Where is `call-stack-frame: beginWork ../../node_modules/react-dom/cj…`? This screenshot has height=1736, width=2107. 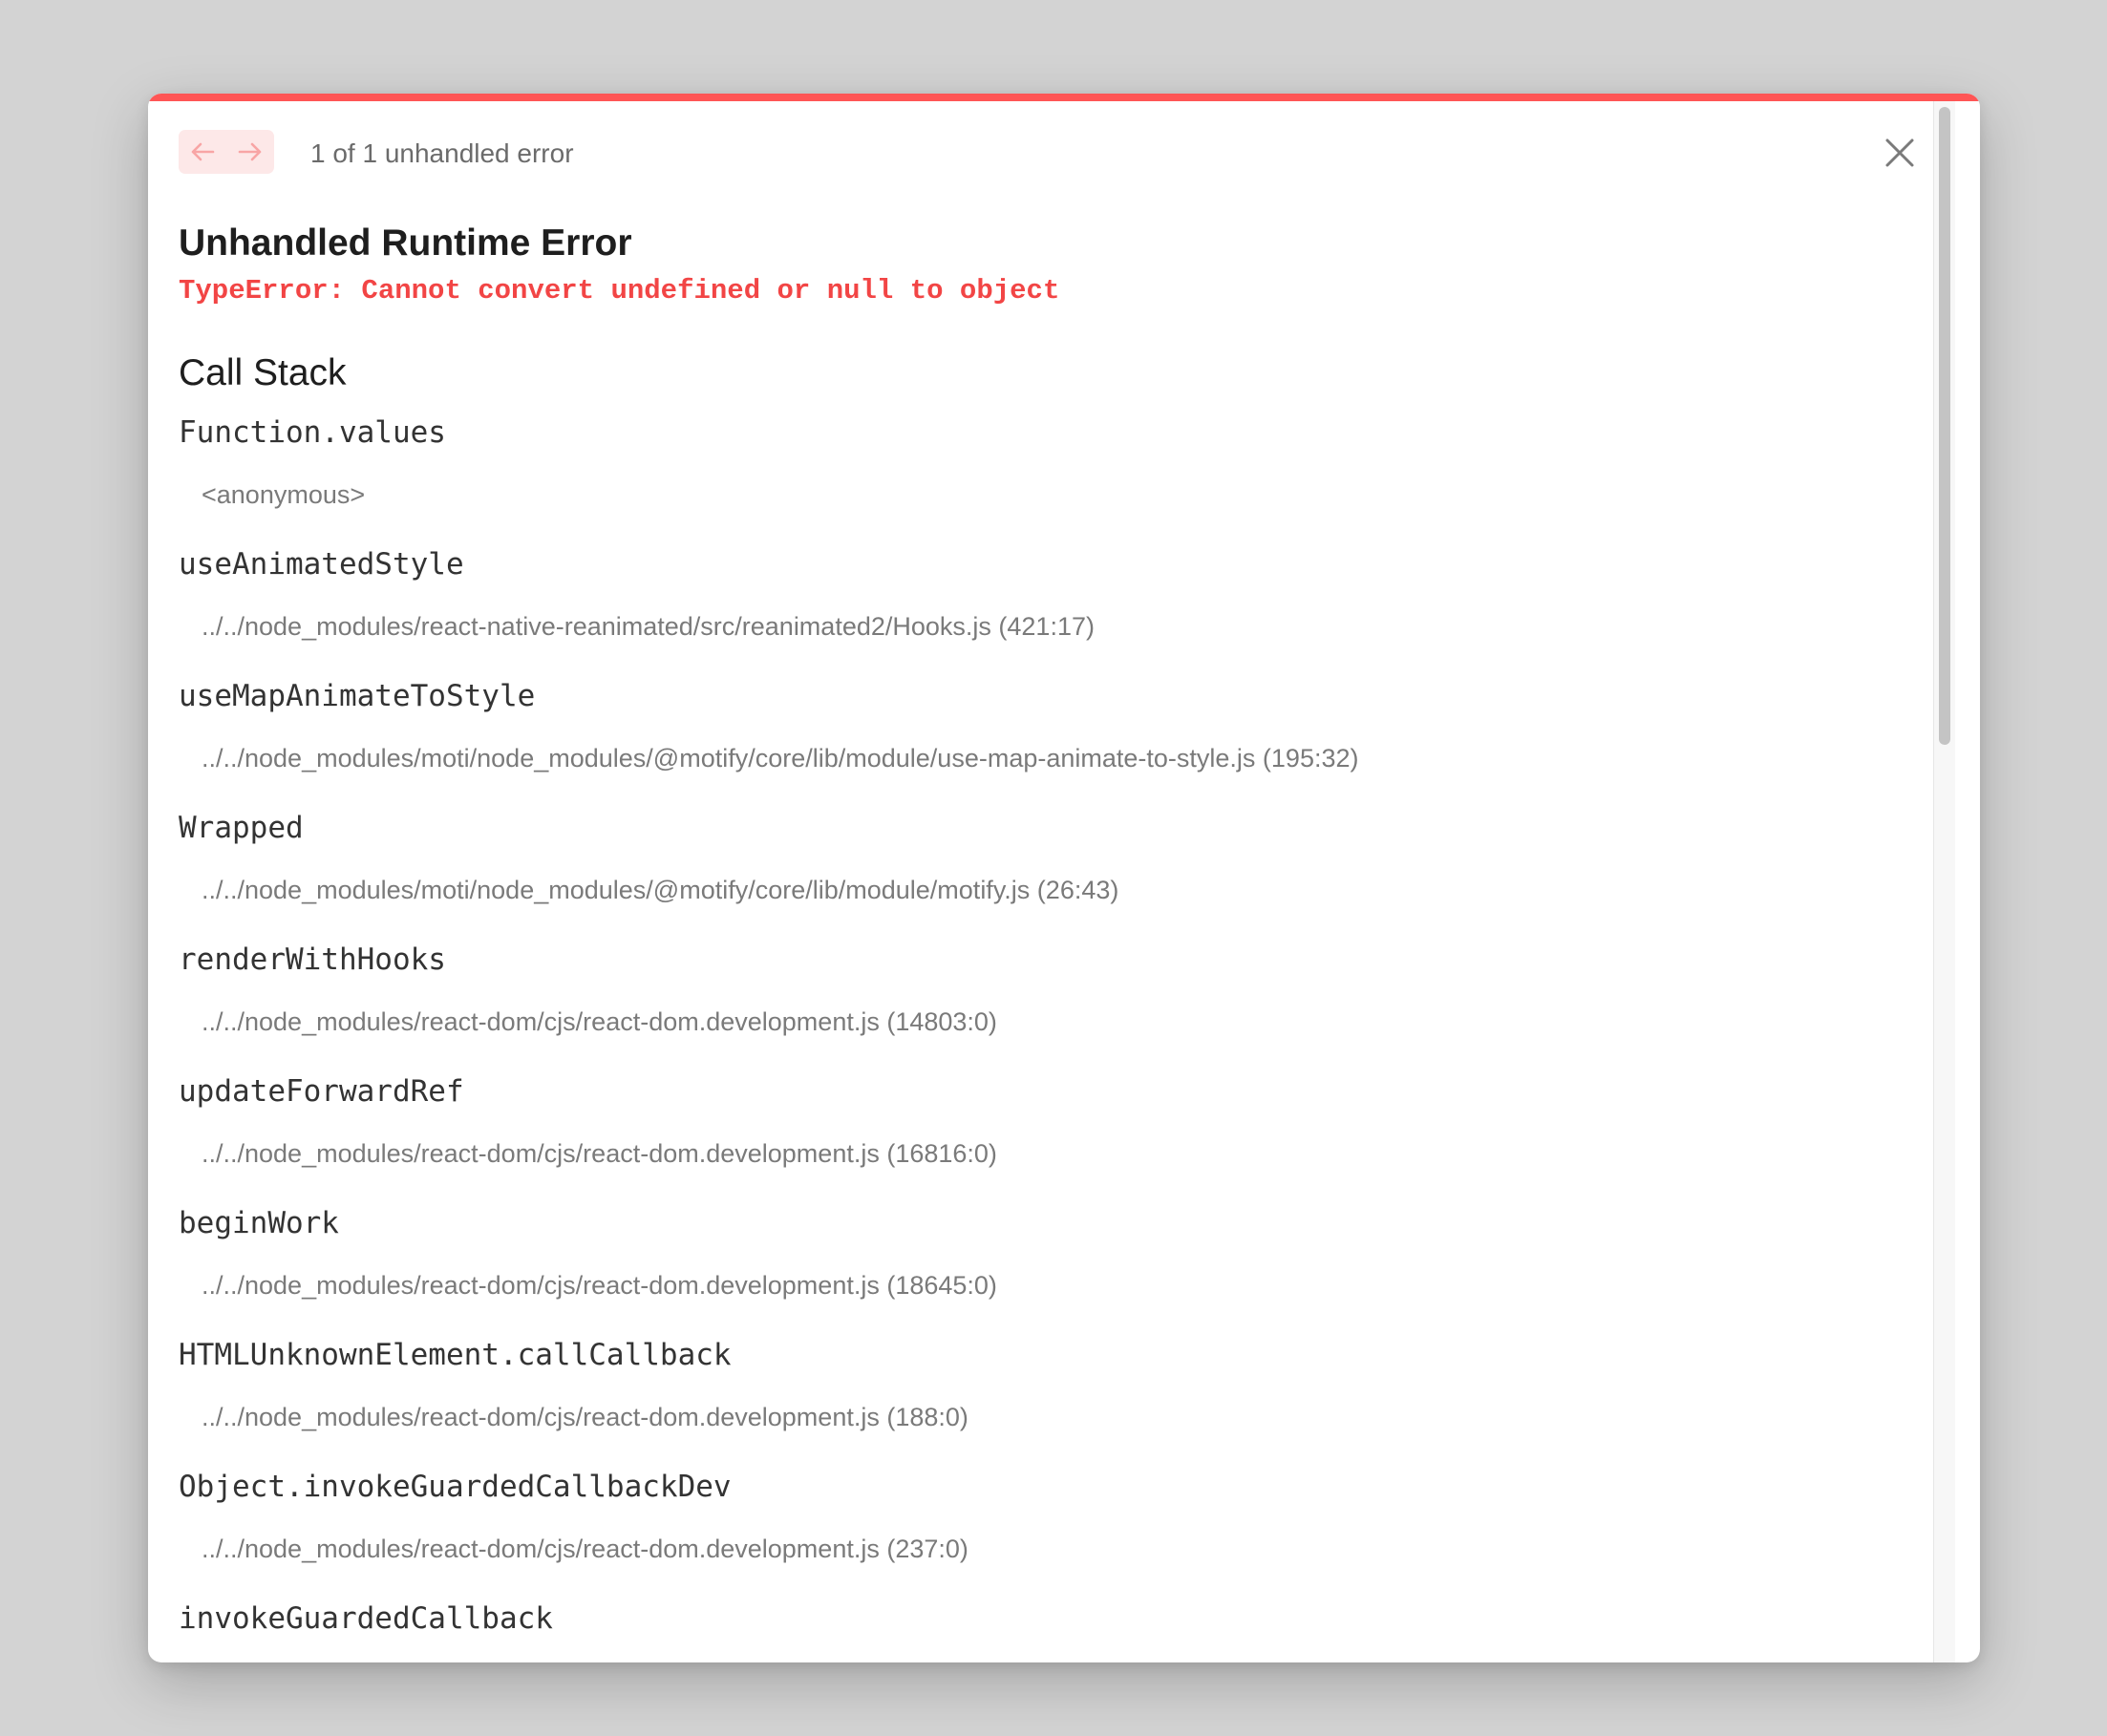 call-stack-frame: beginWork ../../node_modules/react-dom/cj… is located at coordinates (1038, 1271).